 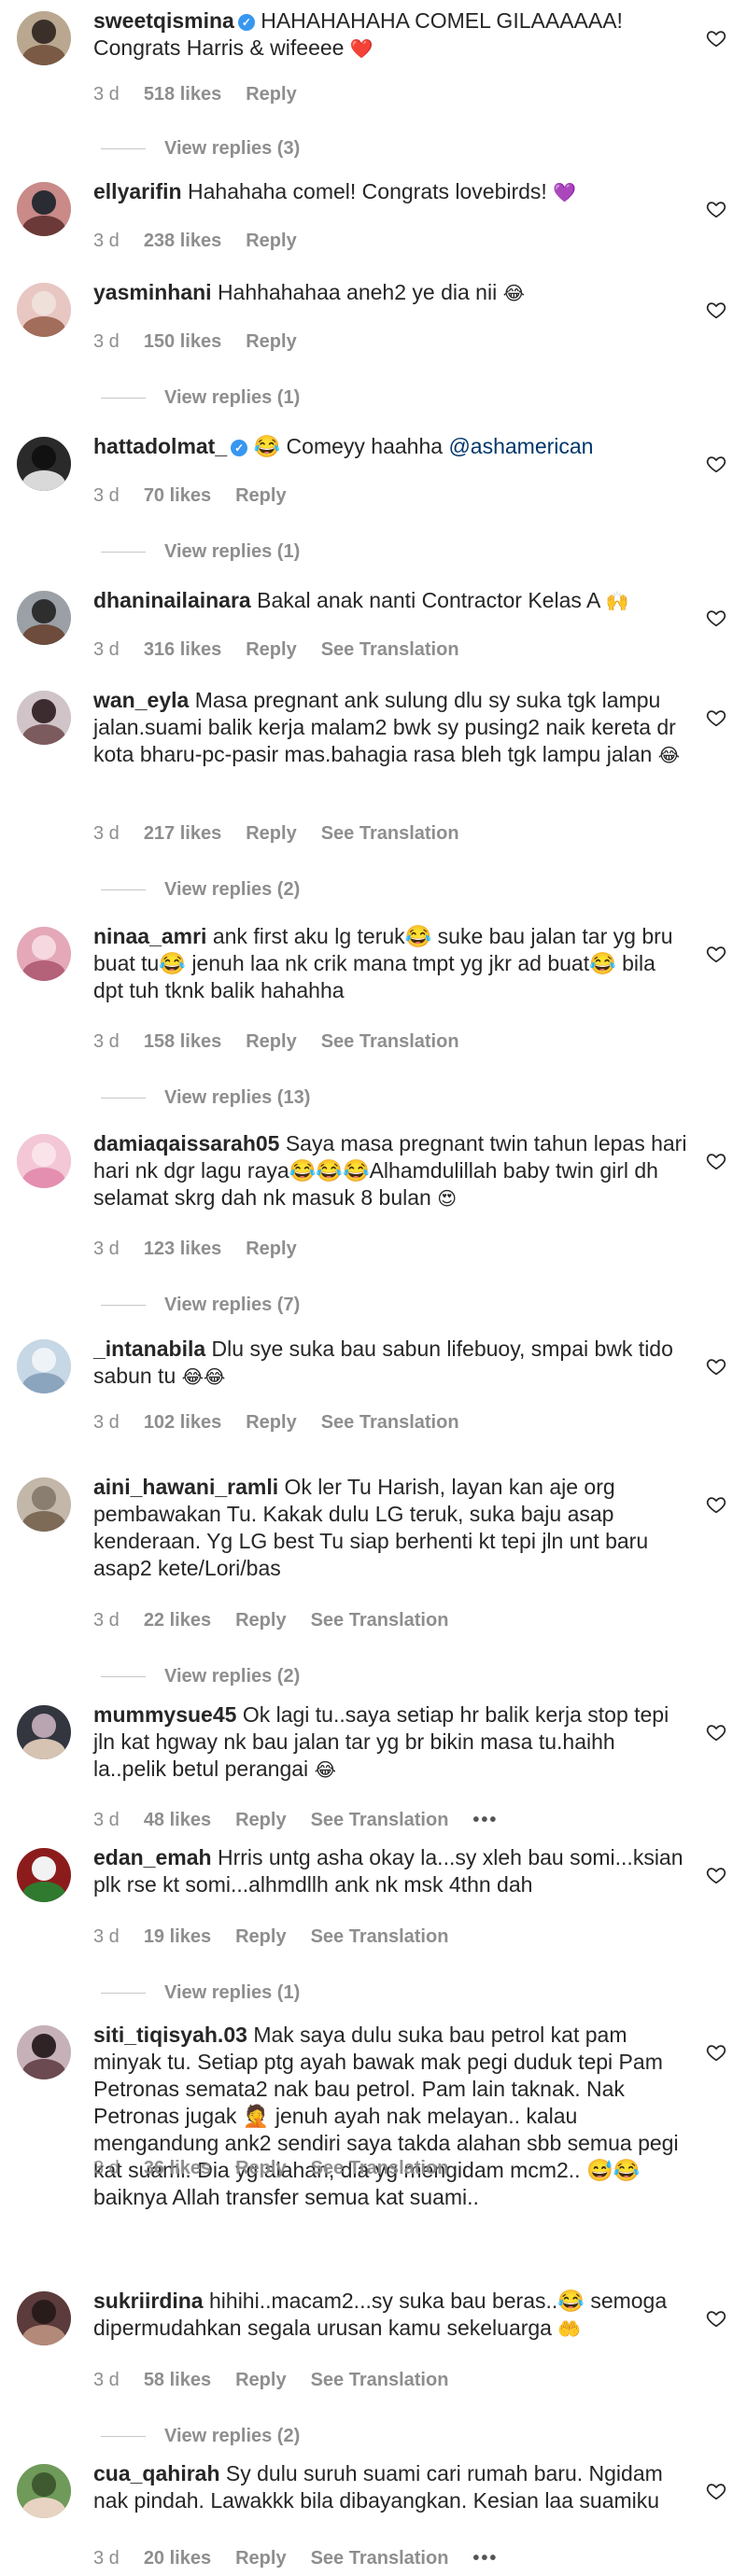 I want to click on username: damiaqaissarah05, so click(x=186, y=1143).